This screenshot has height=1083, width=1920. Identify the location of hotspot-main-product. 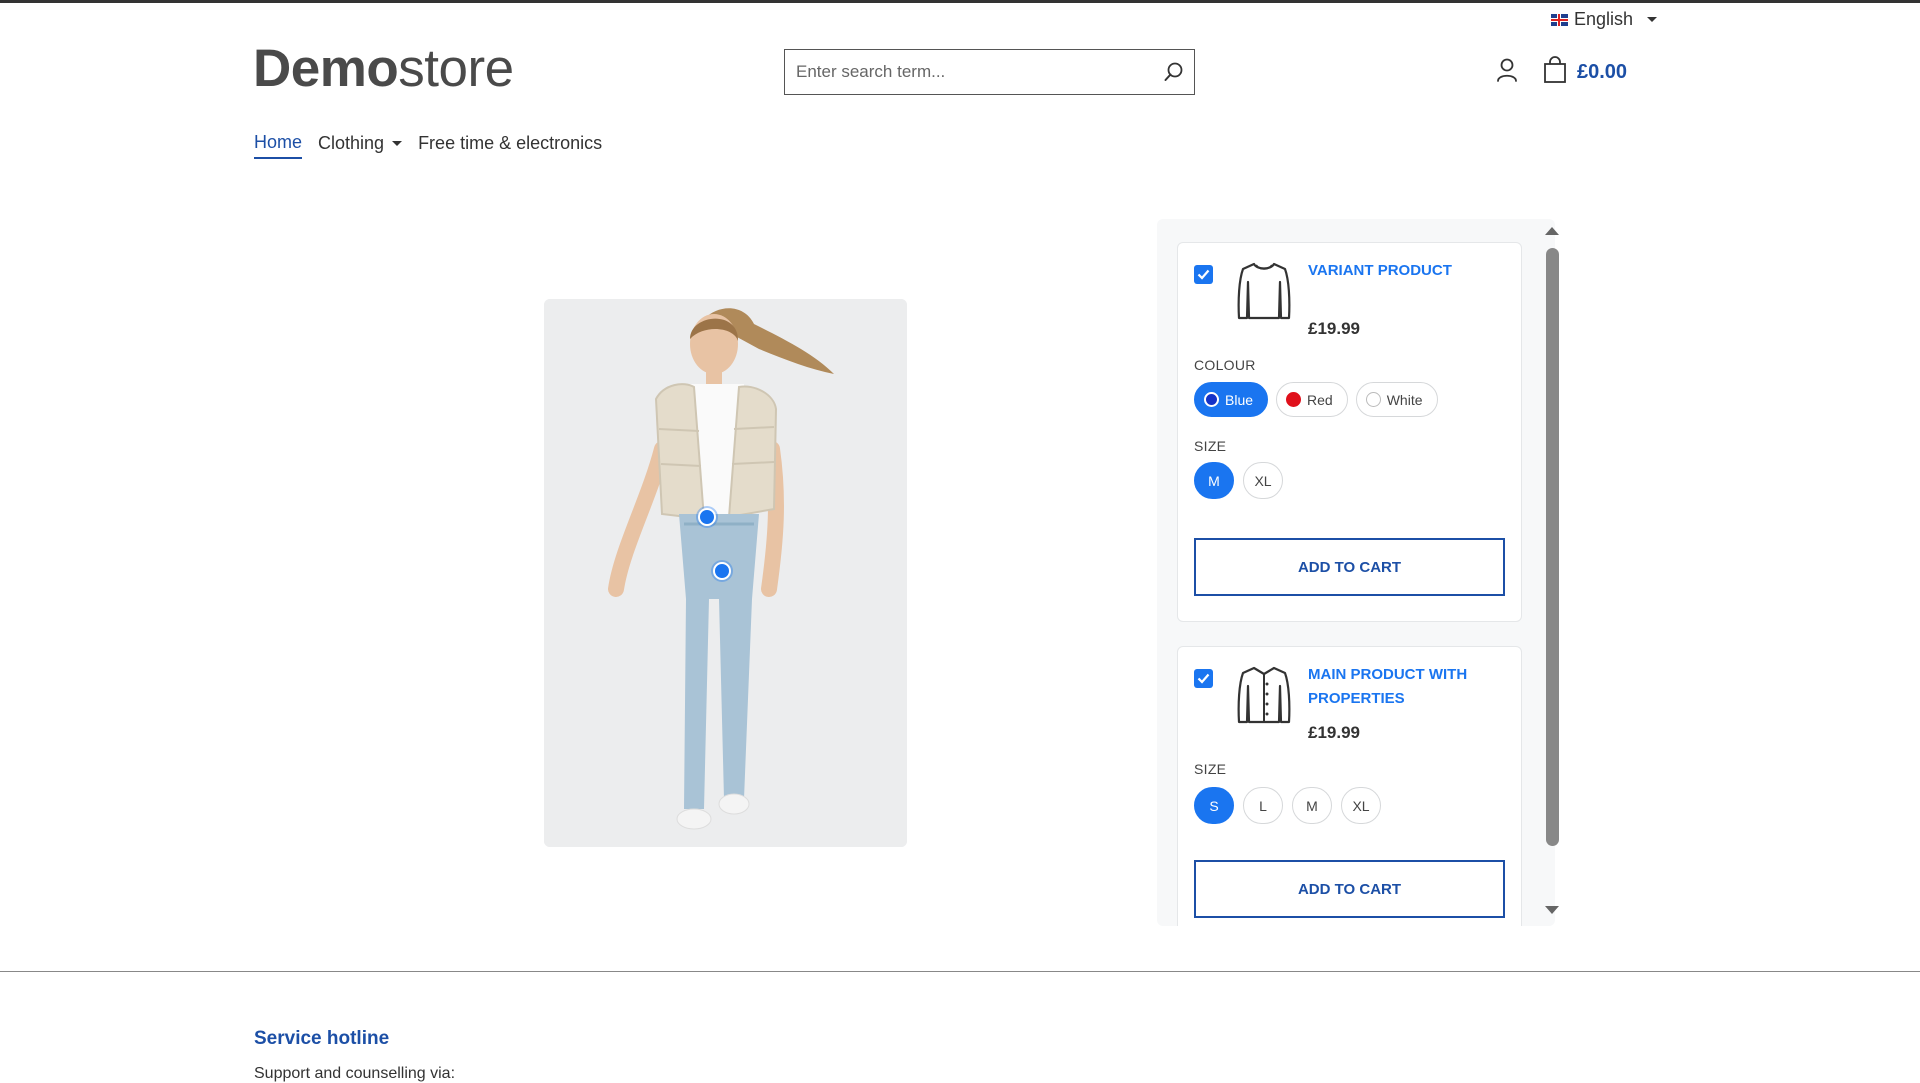
(722, 571).